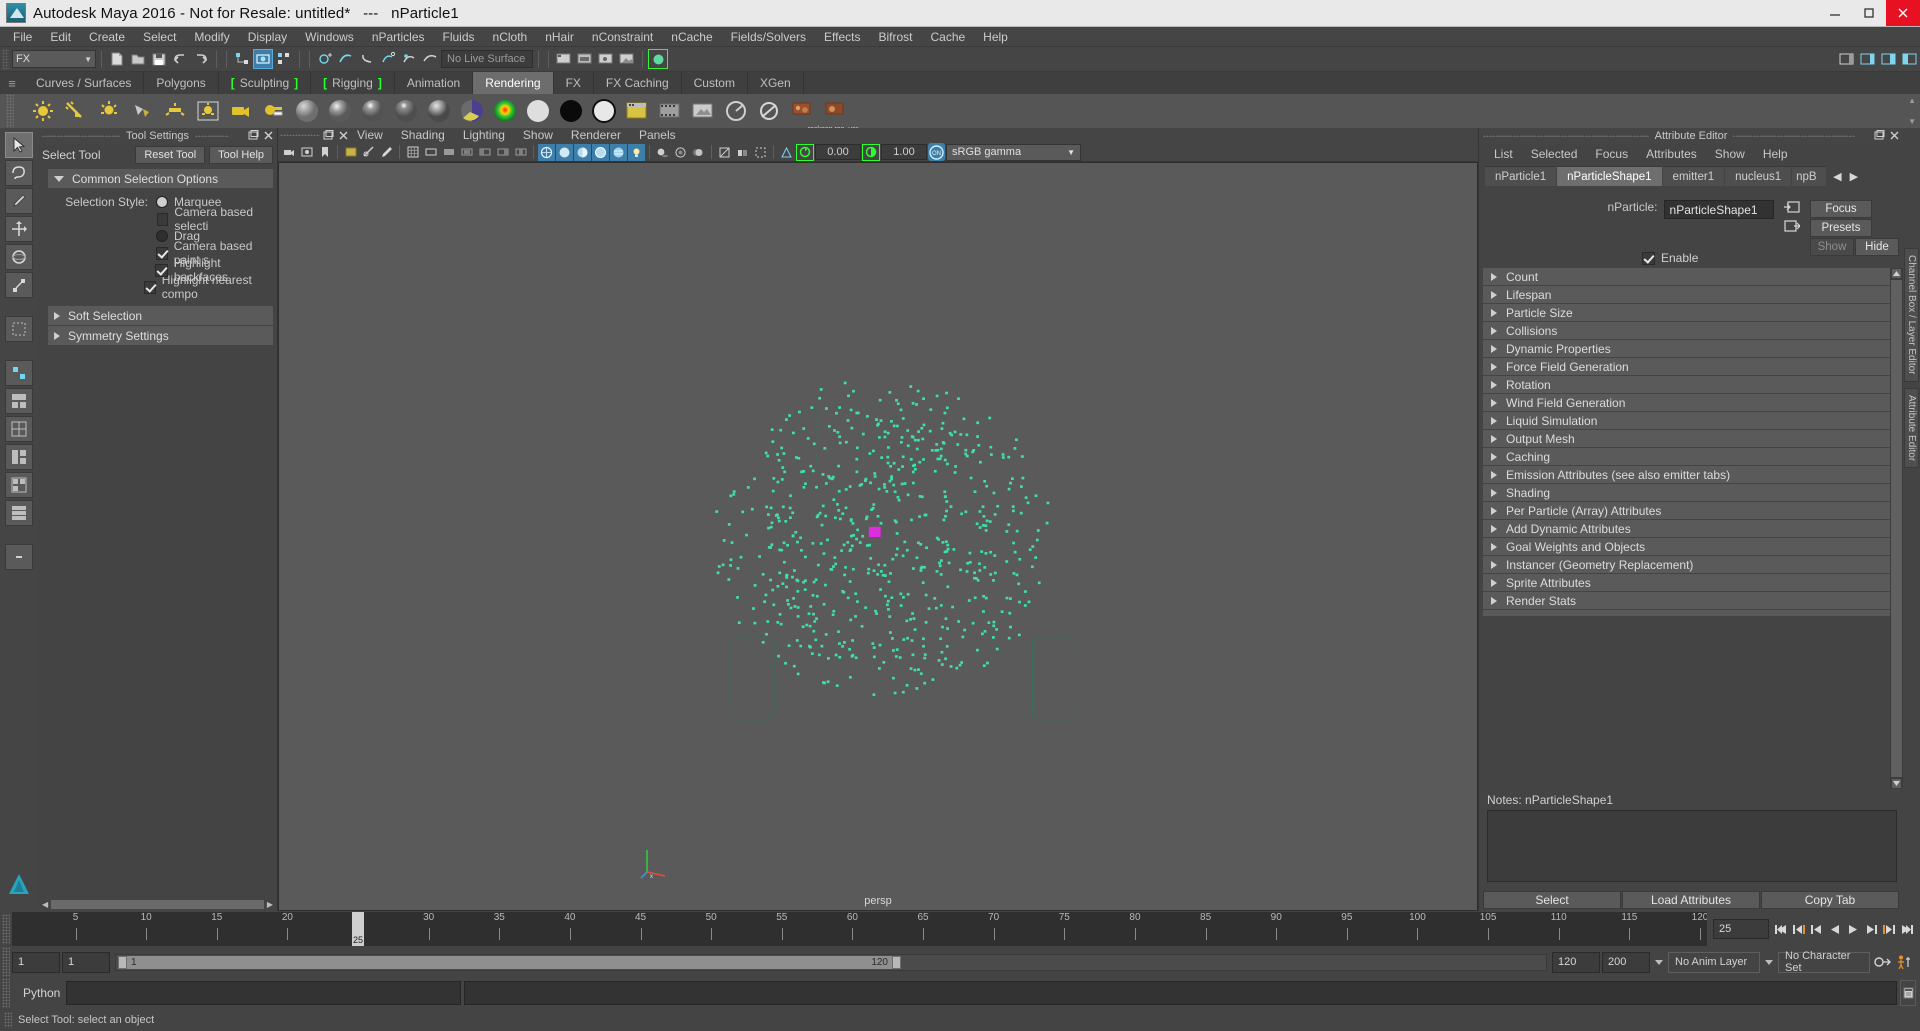 The height and width of the screenshot is (1031, 1920). What do you see at coordinates (19, 513) in the screenshot?
I see `layout-panel-e-icon` at bounding box center [19, 513].